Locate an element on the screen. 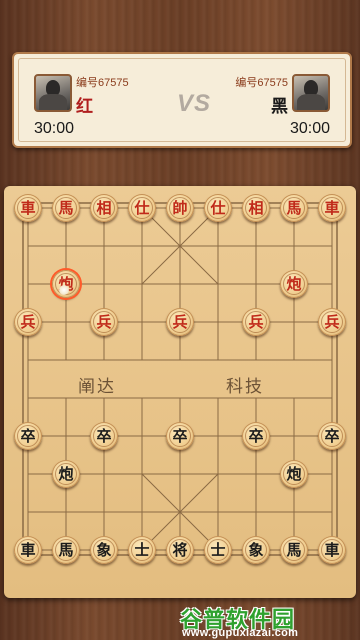 The height and width of the screenshot is (640, 360). players-panel: 编号67575 红 VS 编号67575 黑 30:00 30:00 is located at coordinates (182, 100).